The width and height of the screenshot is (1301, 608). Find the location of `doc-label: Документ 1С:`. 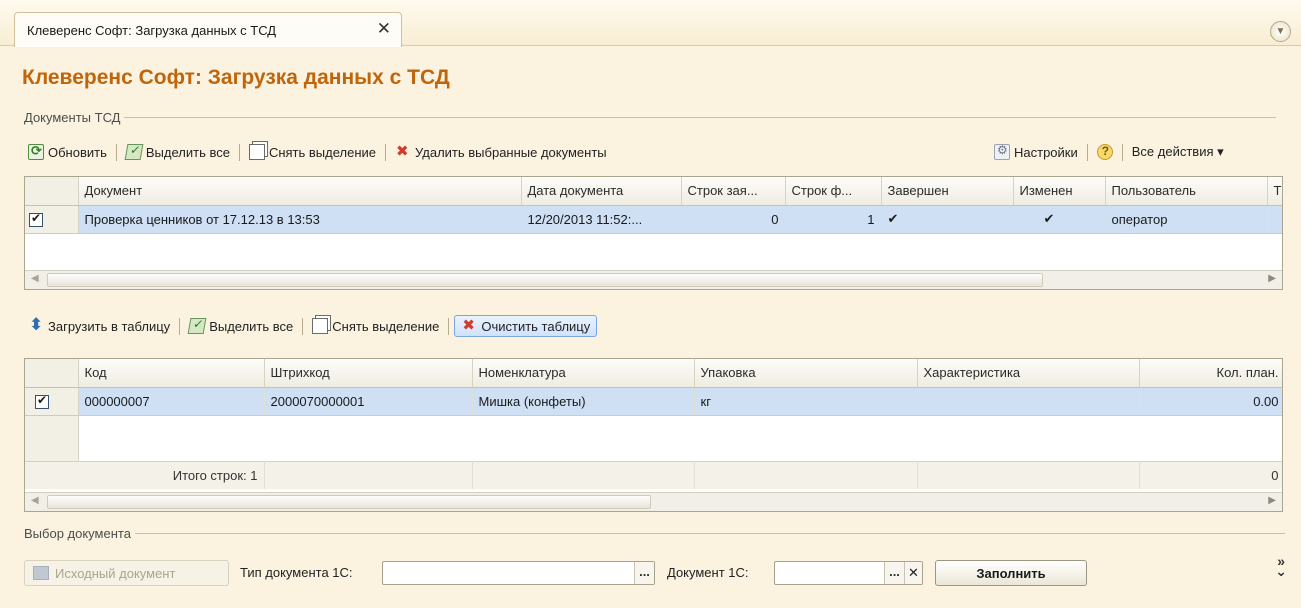

doc-label: Документ 1С: is located at coordinates (708, 572).